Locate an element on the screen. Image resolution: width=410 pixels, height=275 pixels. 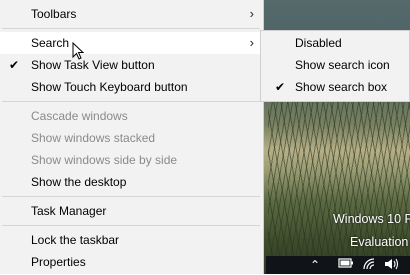
submenu-item-show-search-icon: Show search icon is located at coordinates (335, 65).